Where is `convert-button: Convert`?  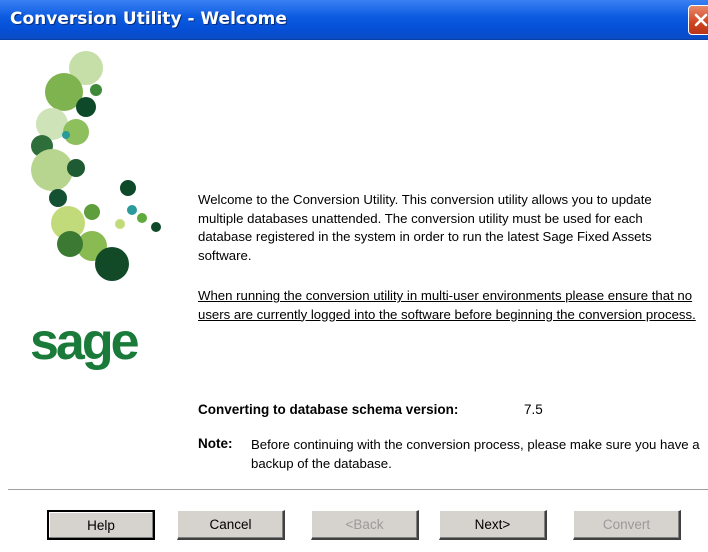 convert-button: Convert is located at coordinates (627, 525).